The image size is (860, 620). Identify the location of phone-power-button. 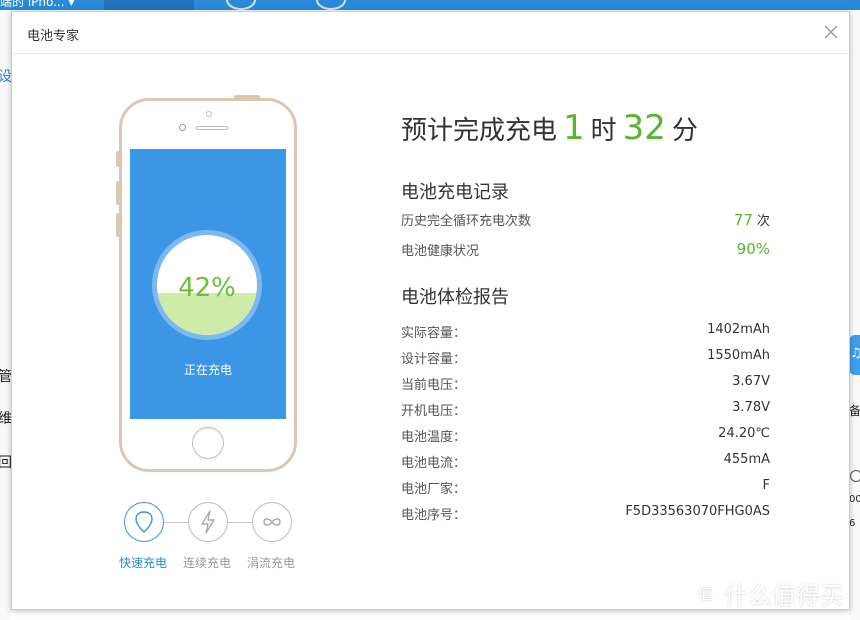
(247, 97).